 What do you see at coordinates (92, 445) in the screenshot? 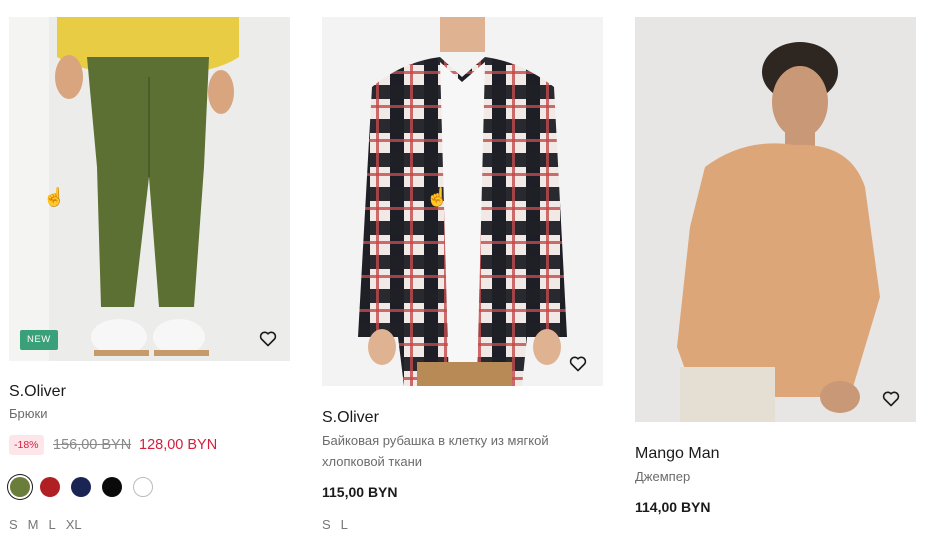
I see `old-price: 156,00 BYN` at bounding box center [92, 445].